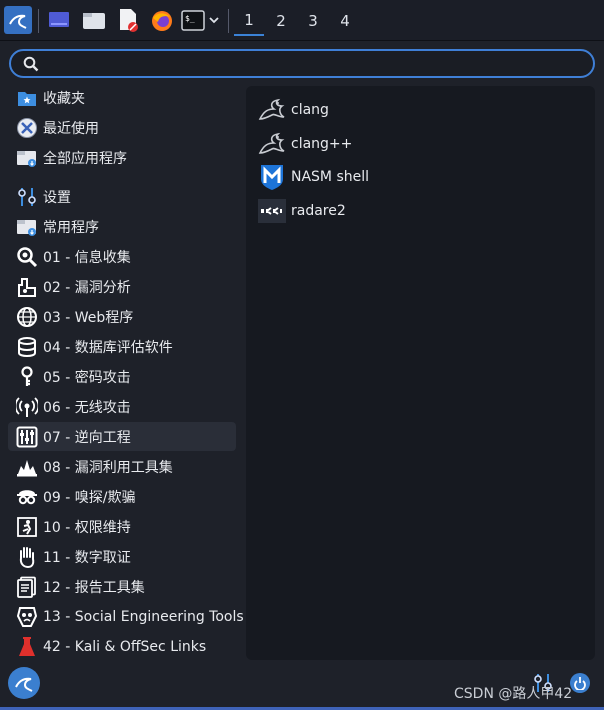 The height and width of the screenshot is (710, 604). Describe the element at coordinates (322, 144) in the screenshot. I see `app-label: clang++` at that location.